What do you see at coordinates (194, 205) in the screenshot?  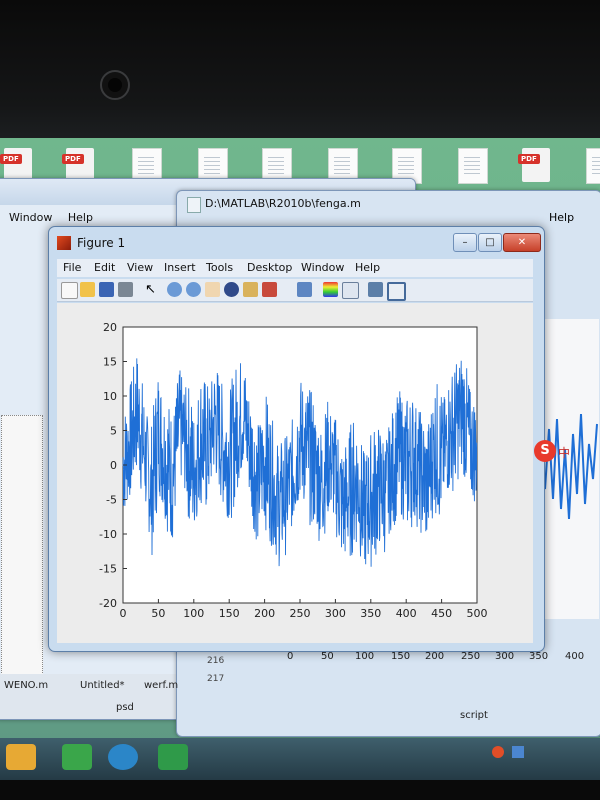 I see `file-icon` at bounding box center [194, 205].